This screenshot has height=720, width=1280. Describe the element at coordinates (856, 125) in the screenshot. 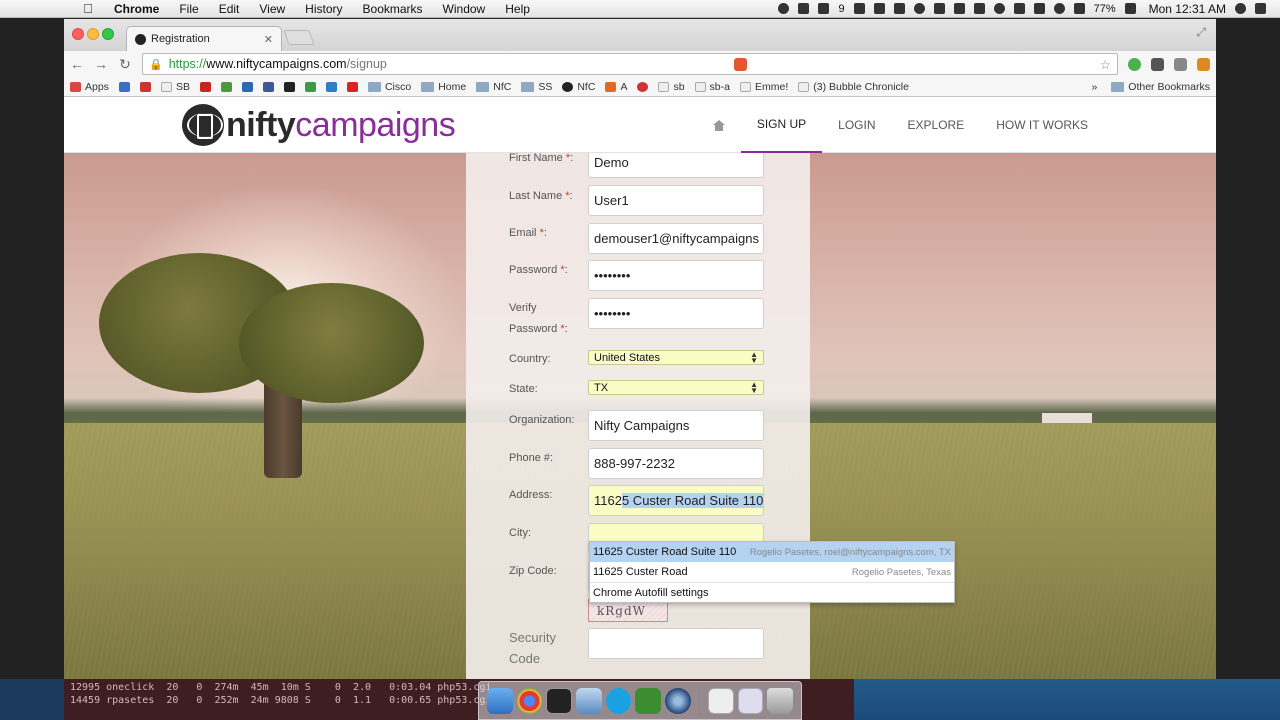

I see `nav-login: LOGIN` at that location.